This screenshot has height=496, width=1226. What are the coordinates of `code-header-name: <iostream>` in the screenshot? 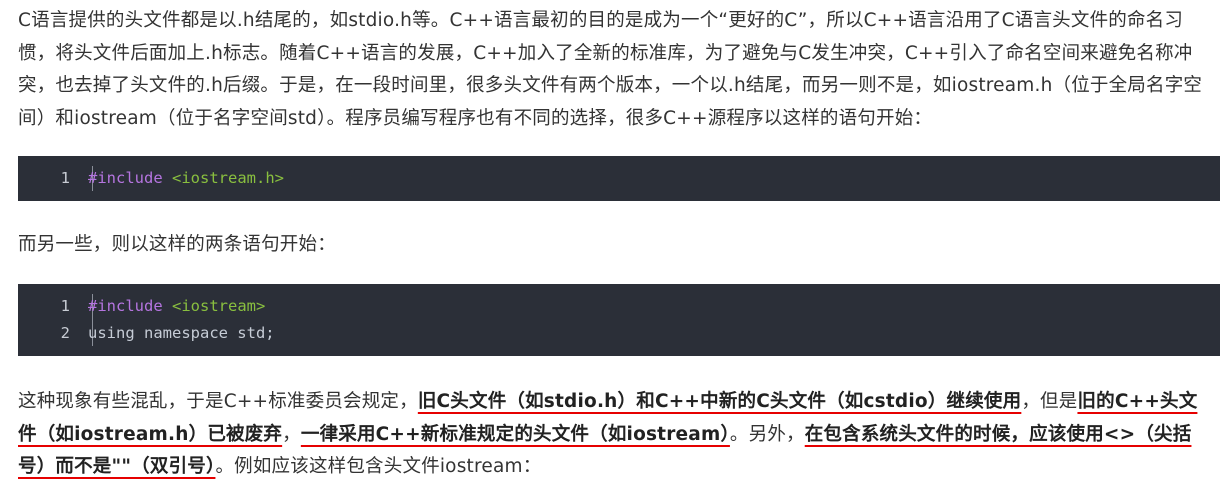 It's located at (219, 306).